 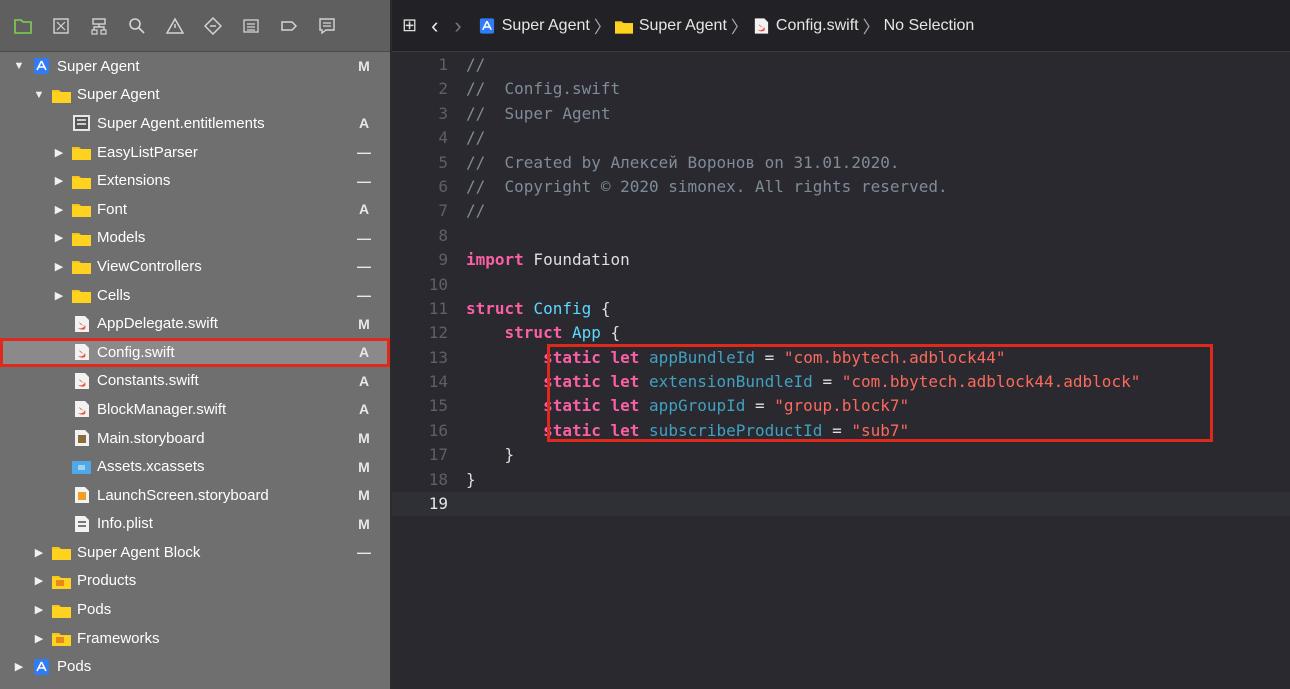 I want to click on tree-row: ▶Assets.xcassetsM, so click(x=195, y=466).